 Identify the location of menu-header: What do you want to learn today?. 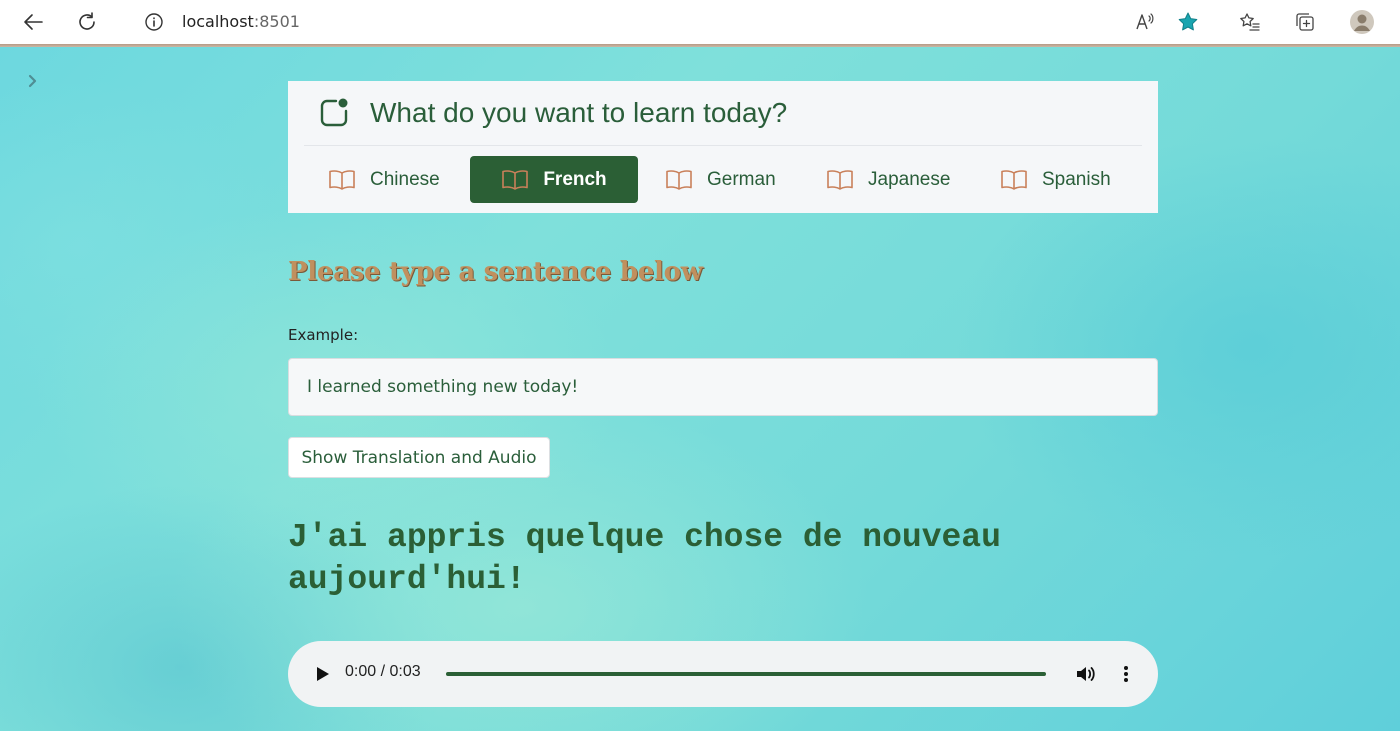
(552, 113).